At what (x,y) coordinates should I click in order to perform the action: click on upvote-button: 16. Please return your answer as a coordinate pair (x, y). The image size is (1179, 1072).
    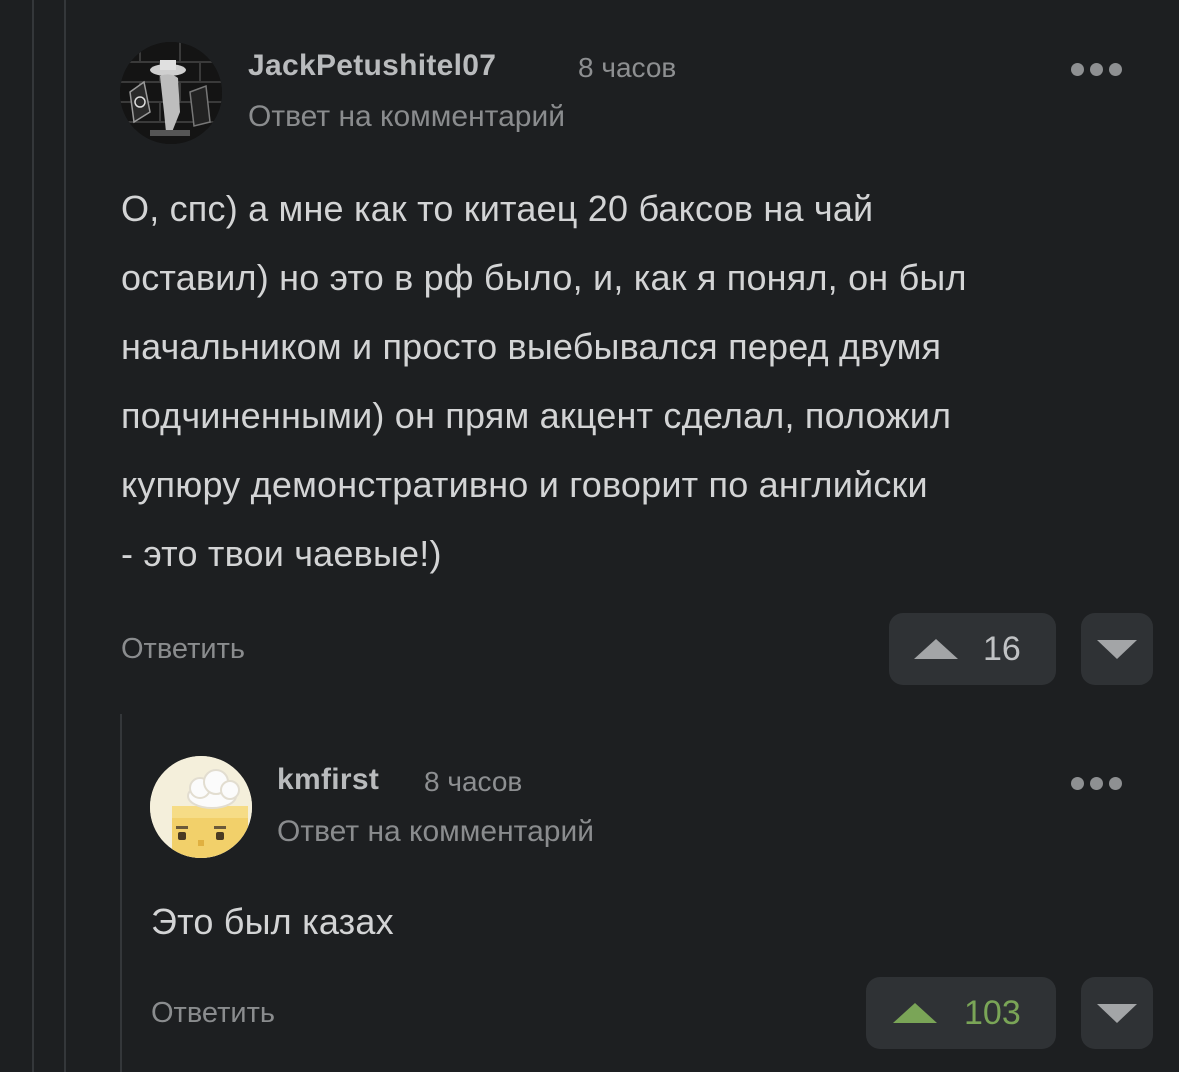
    Looking at the image, I should click on (972, 649).